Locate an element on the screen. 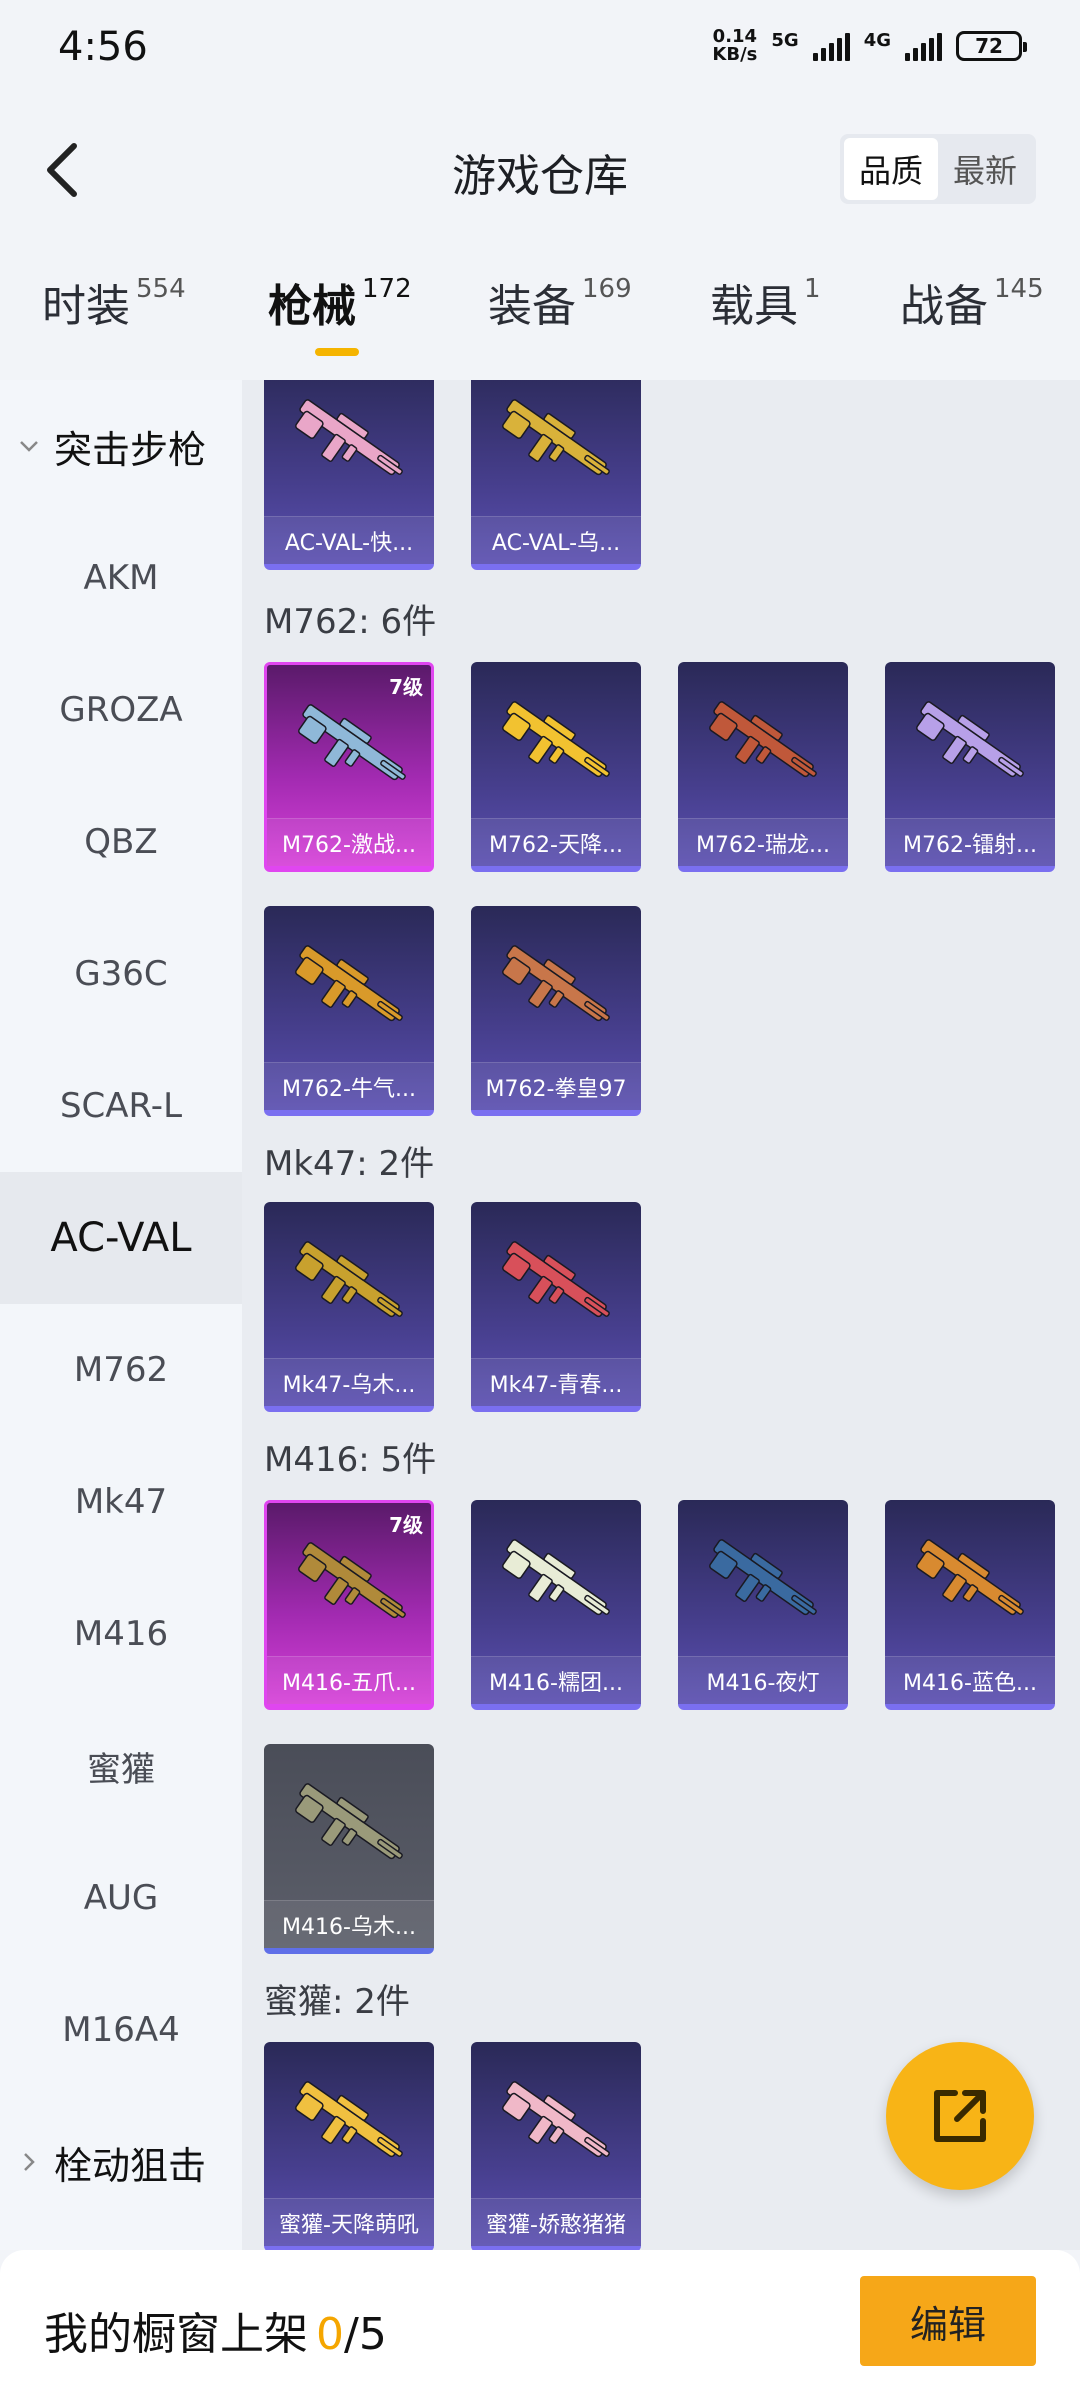 This screenshot has width=1080, height=2400. tab-count: 172 is located at coordinates (387, 289).